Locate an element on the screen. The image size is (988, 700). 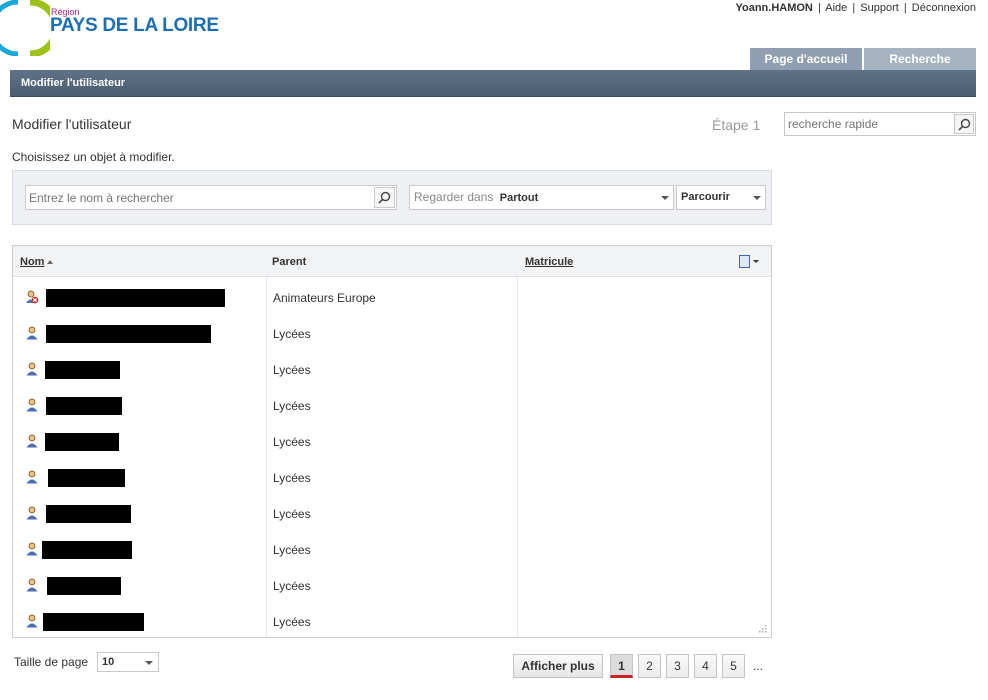
brand-logo: Région PAYS DE LA LOIRE is located at coordinates (110, 28).